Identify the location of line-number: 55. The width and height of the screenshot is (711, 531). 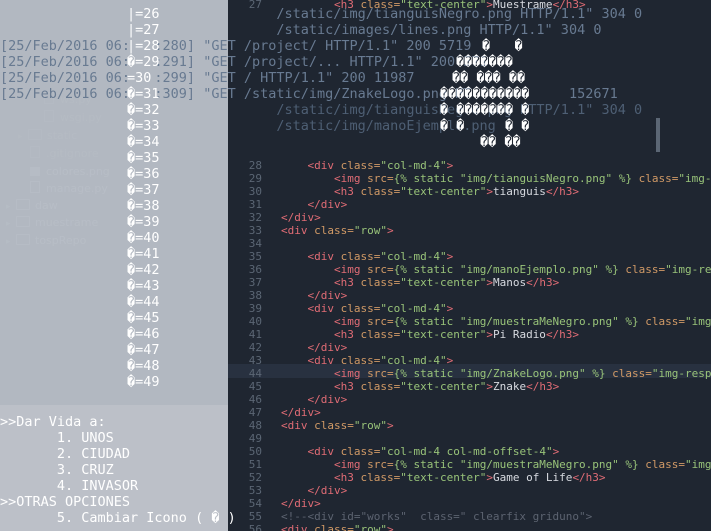
(255, 516).